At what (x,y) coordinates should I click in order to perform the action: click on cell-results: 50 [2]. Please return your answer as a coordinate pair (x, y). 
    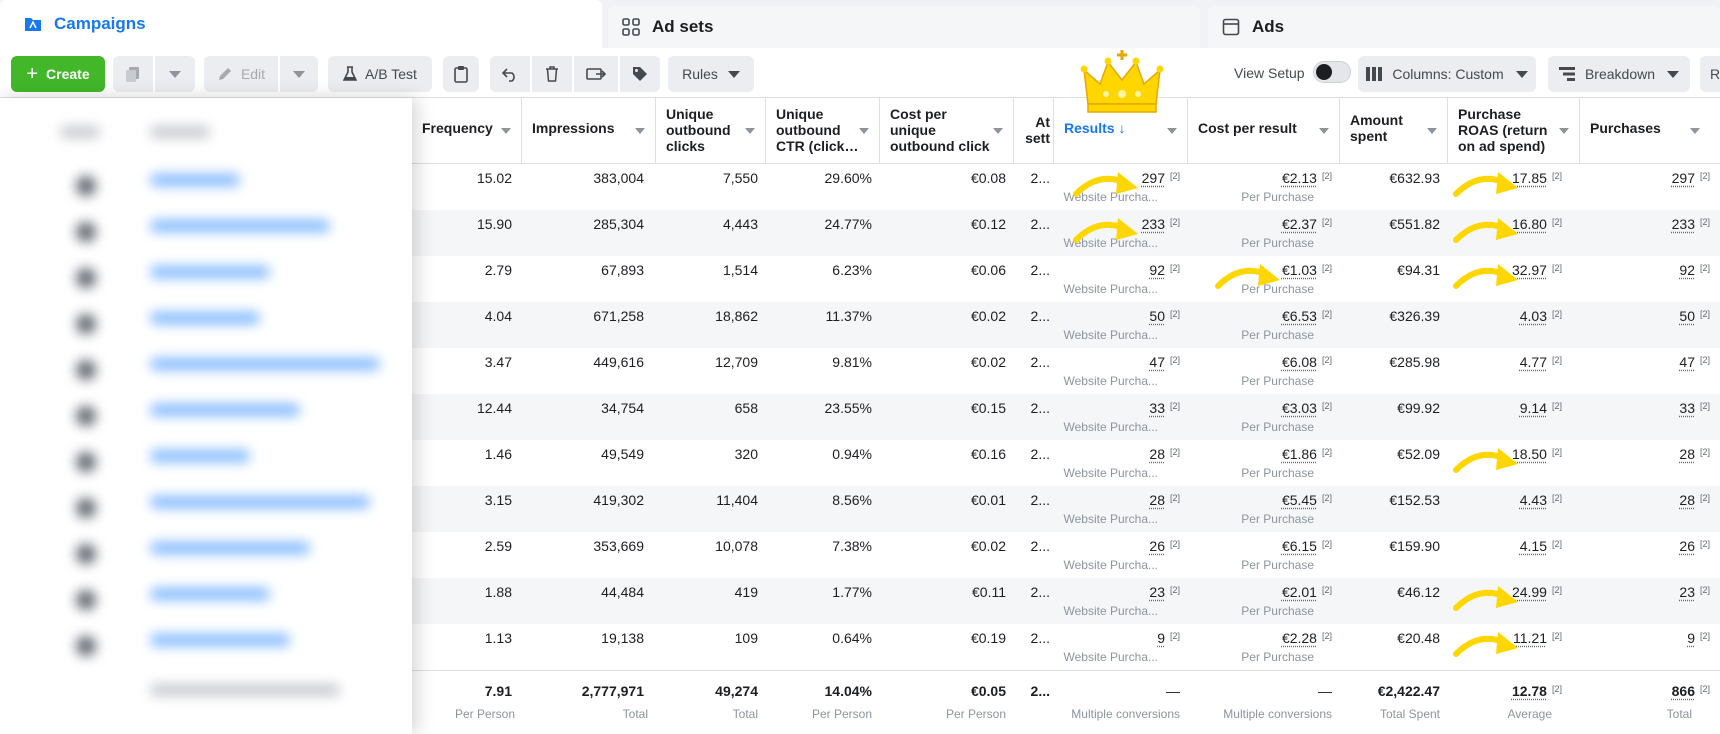
    Looking at the image, I should click on (1117, 316).